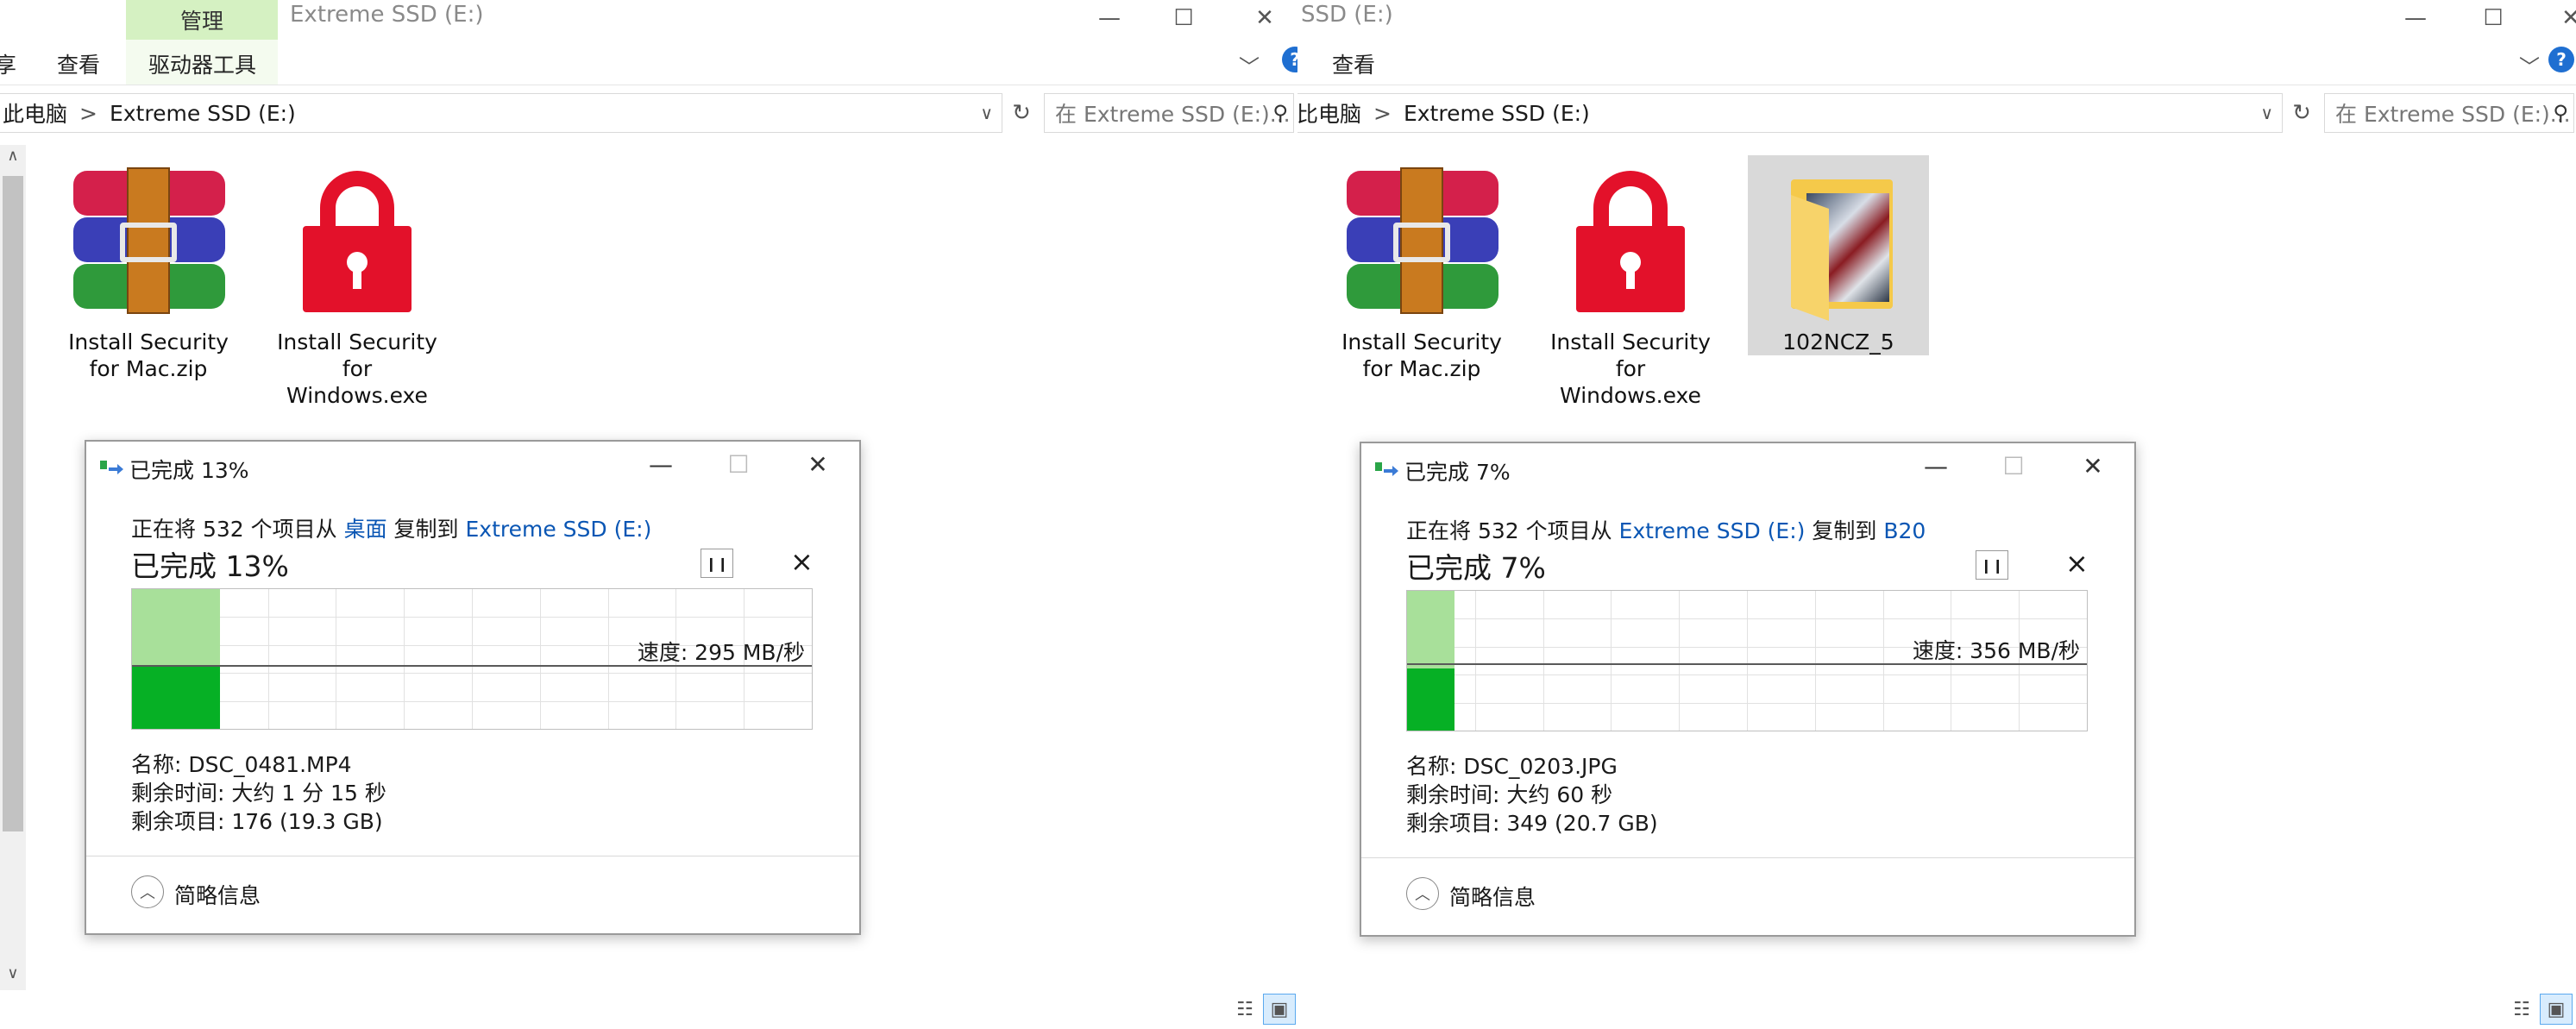 The width and height of the screenshot is (2576, 1029). What do you see at coordinates (258, 794) in the screenshot?
I see `time-remaining: 剩余时间: 大约 1 分 15 秒` at bounding box center [258, 794].